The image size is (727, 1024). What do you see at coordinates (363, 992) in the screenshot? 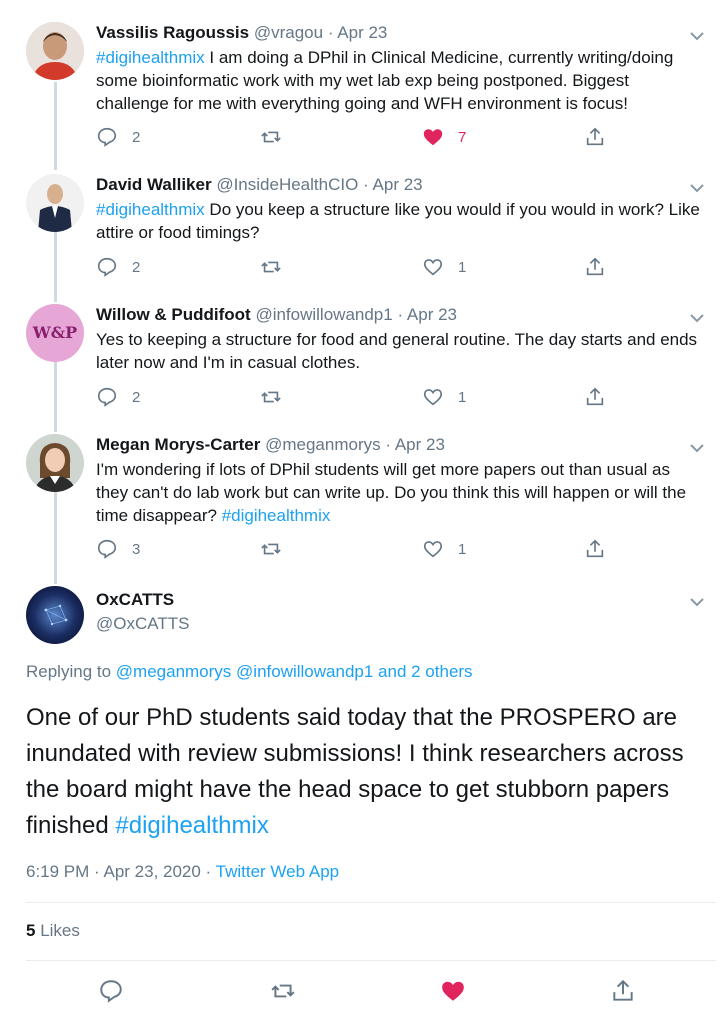
I see `focused-tweet-actions` at bounding box center [363, 992].